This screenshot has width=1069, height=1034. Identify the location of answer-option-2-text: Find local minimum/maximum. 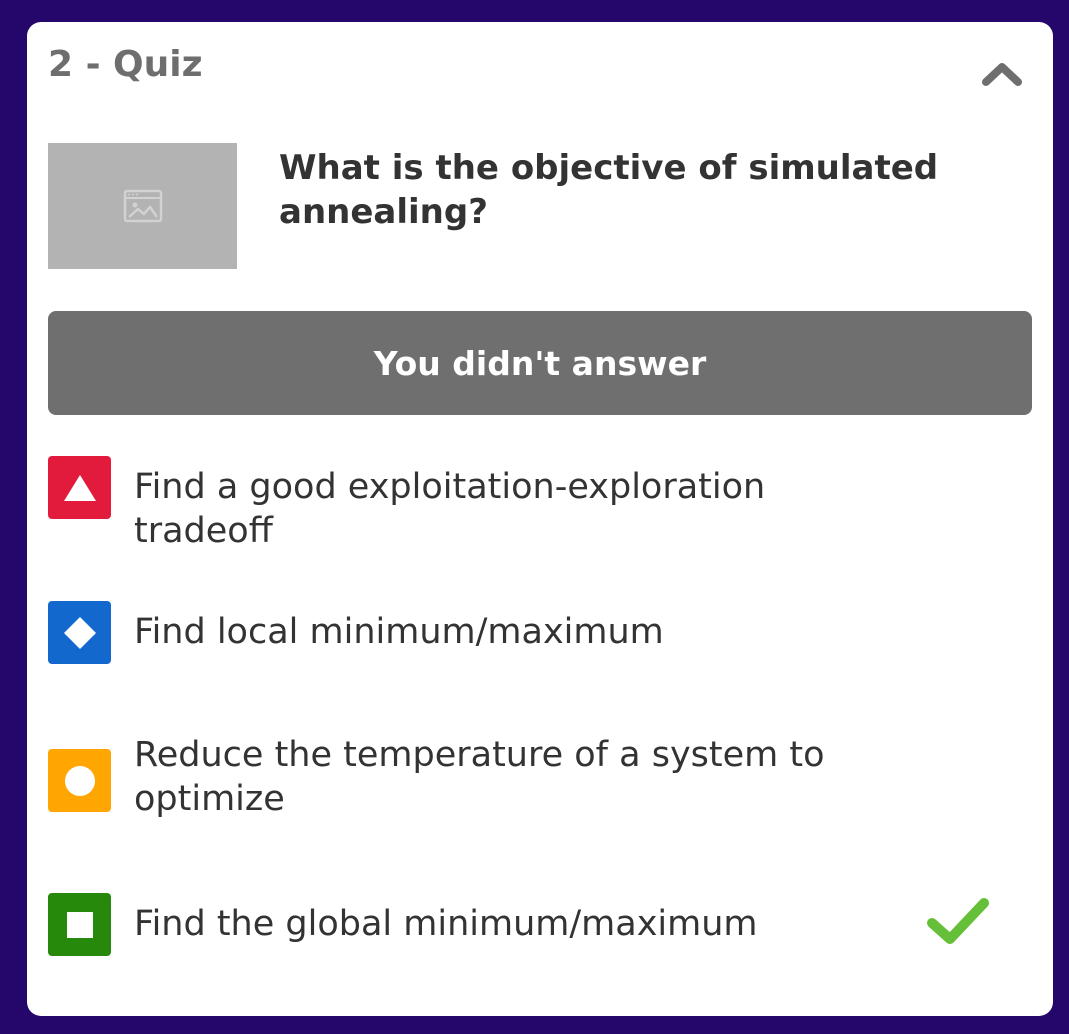
(399, 632).